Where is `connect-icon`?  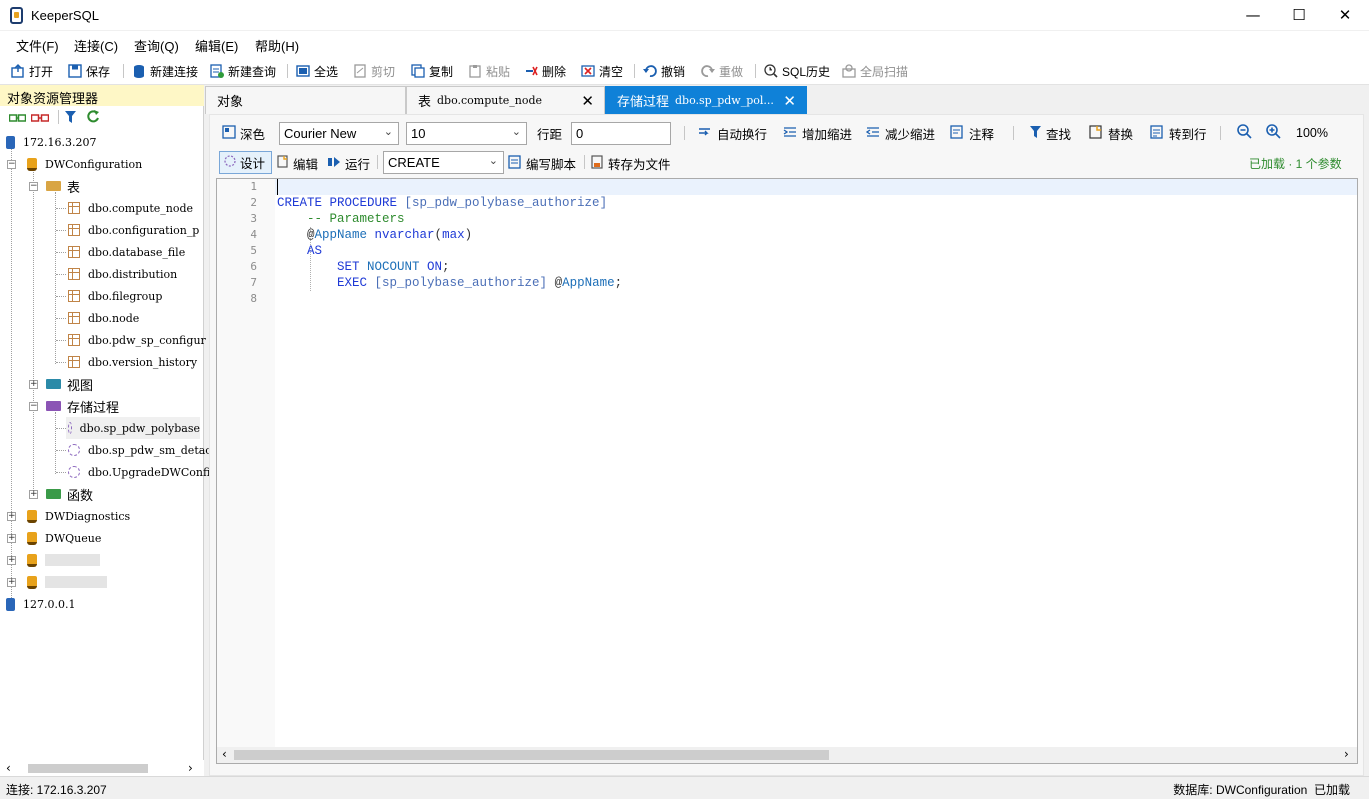
connect-icon is located at coordinates (17, 119).